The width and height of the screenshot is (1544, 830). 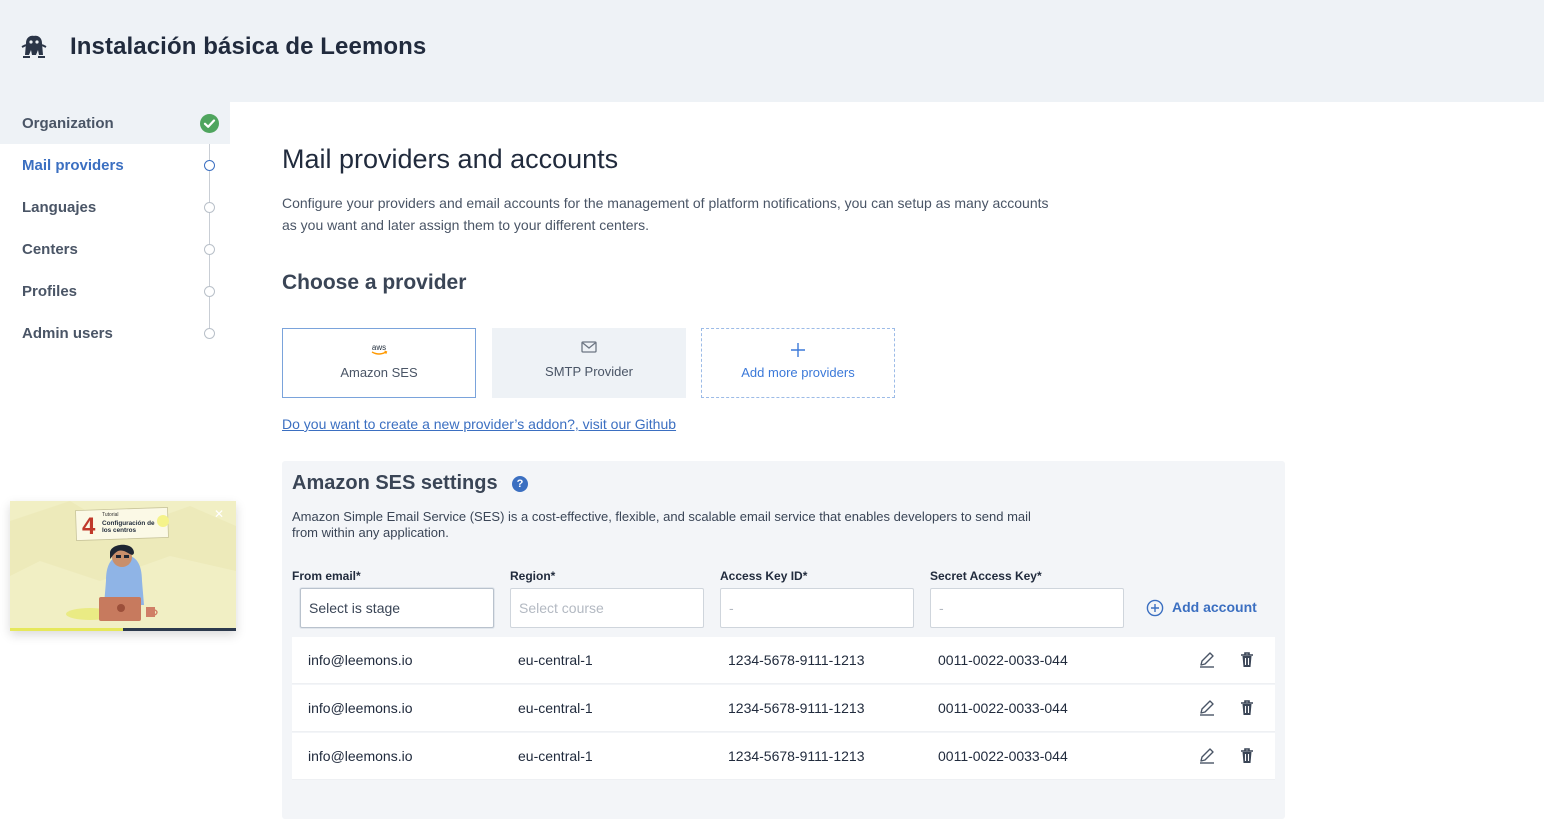 I want to click on add-more-providers-button: Add more providers, so click(x=798, y=363).